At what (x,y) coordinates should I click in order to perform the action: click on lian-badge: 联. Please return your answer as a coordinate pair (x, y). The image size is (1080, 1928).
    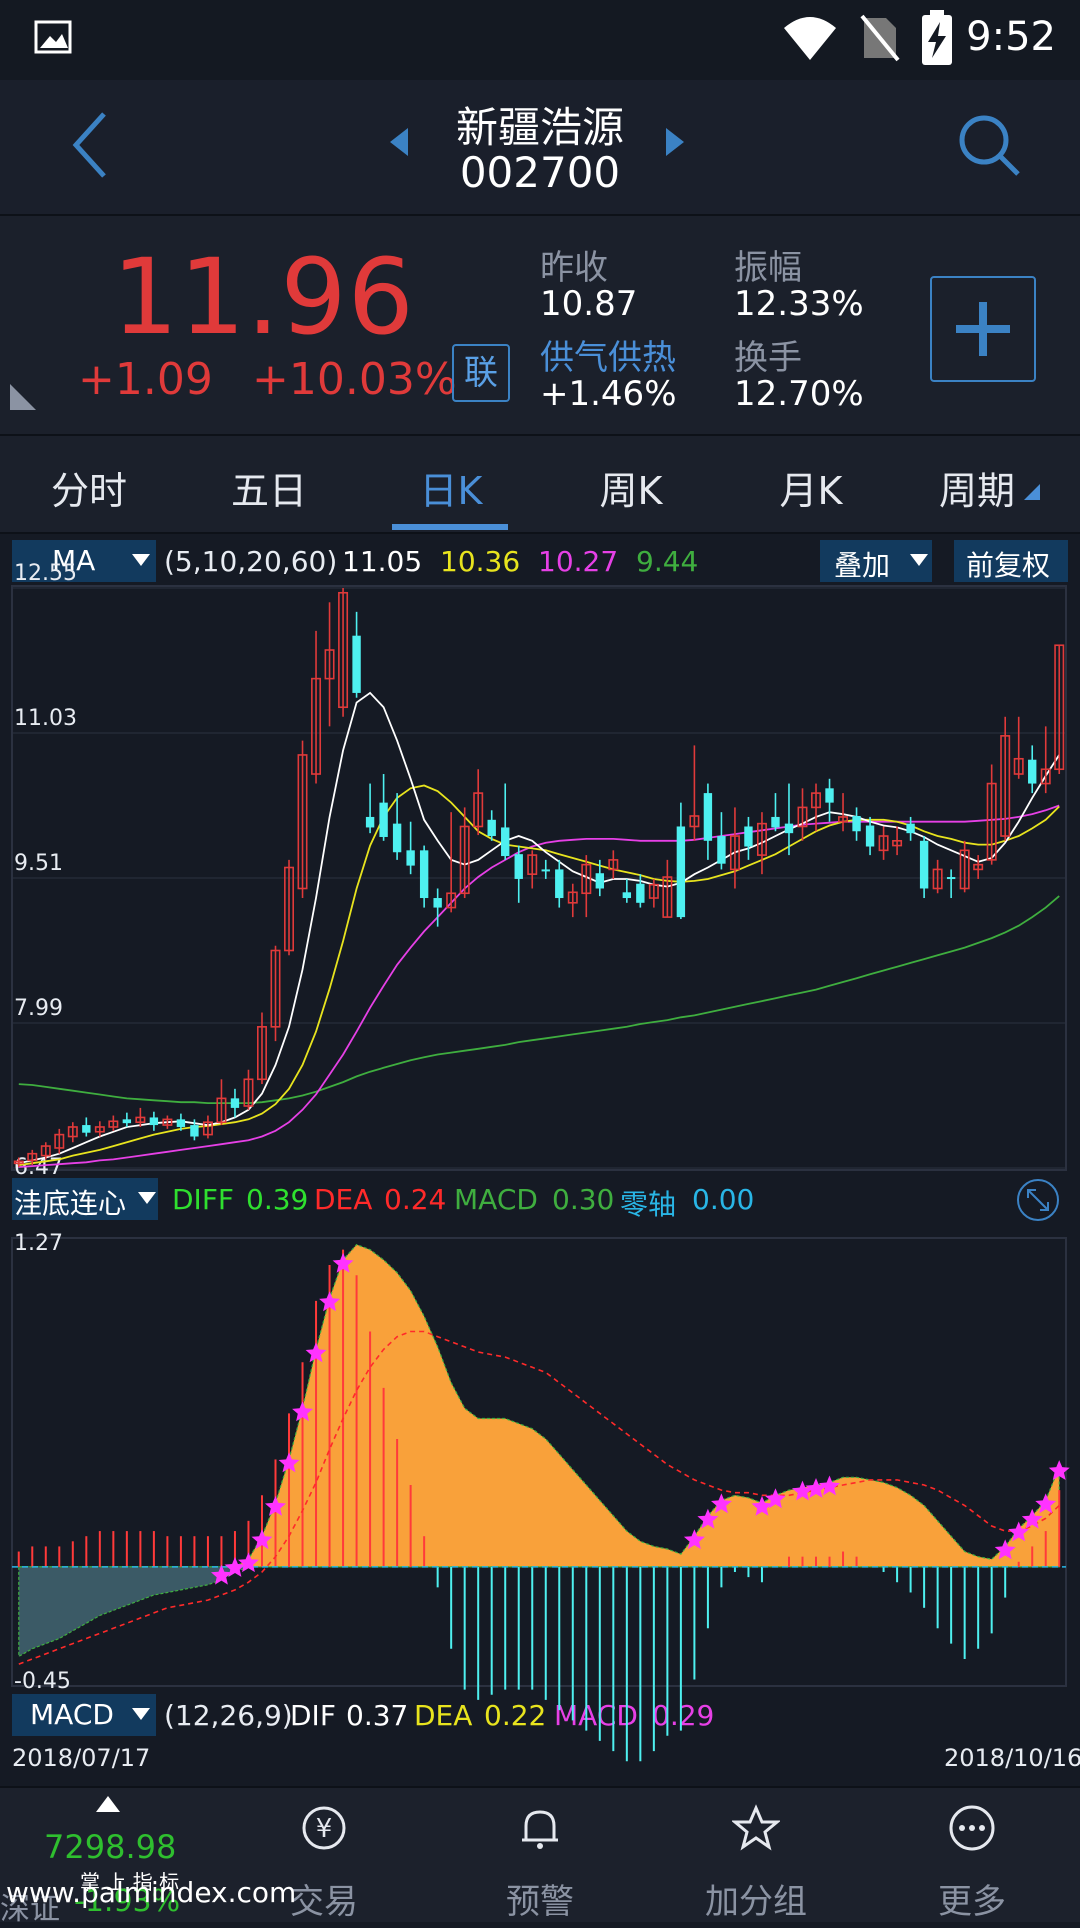
    Looking at the image, I should click on (481, 373).